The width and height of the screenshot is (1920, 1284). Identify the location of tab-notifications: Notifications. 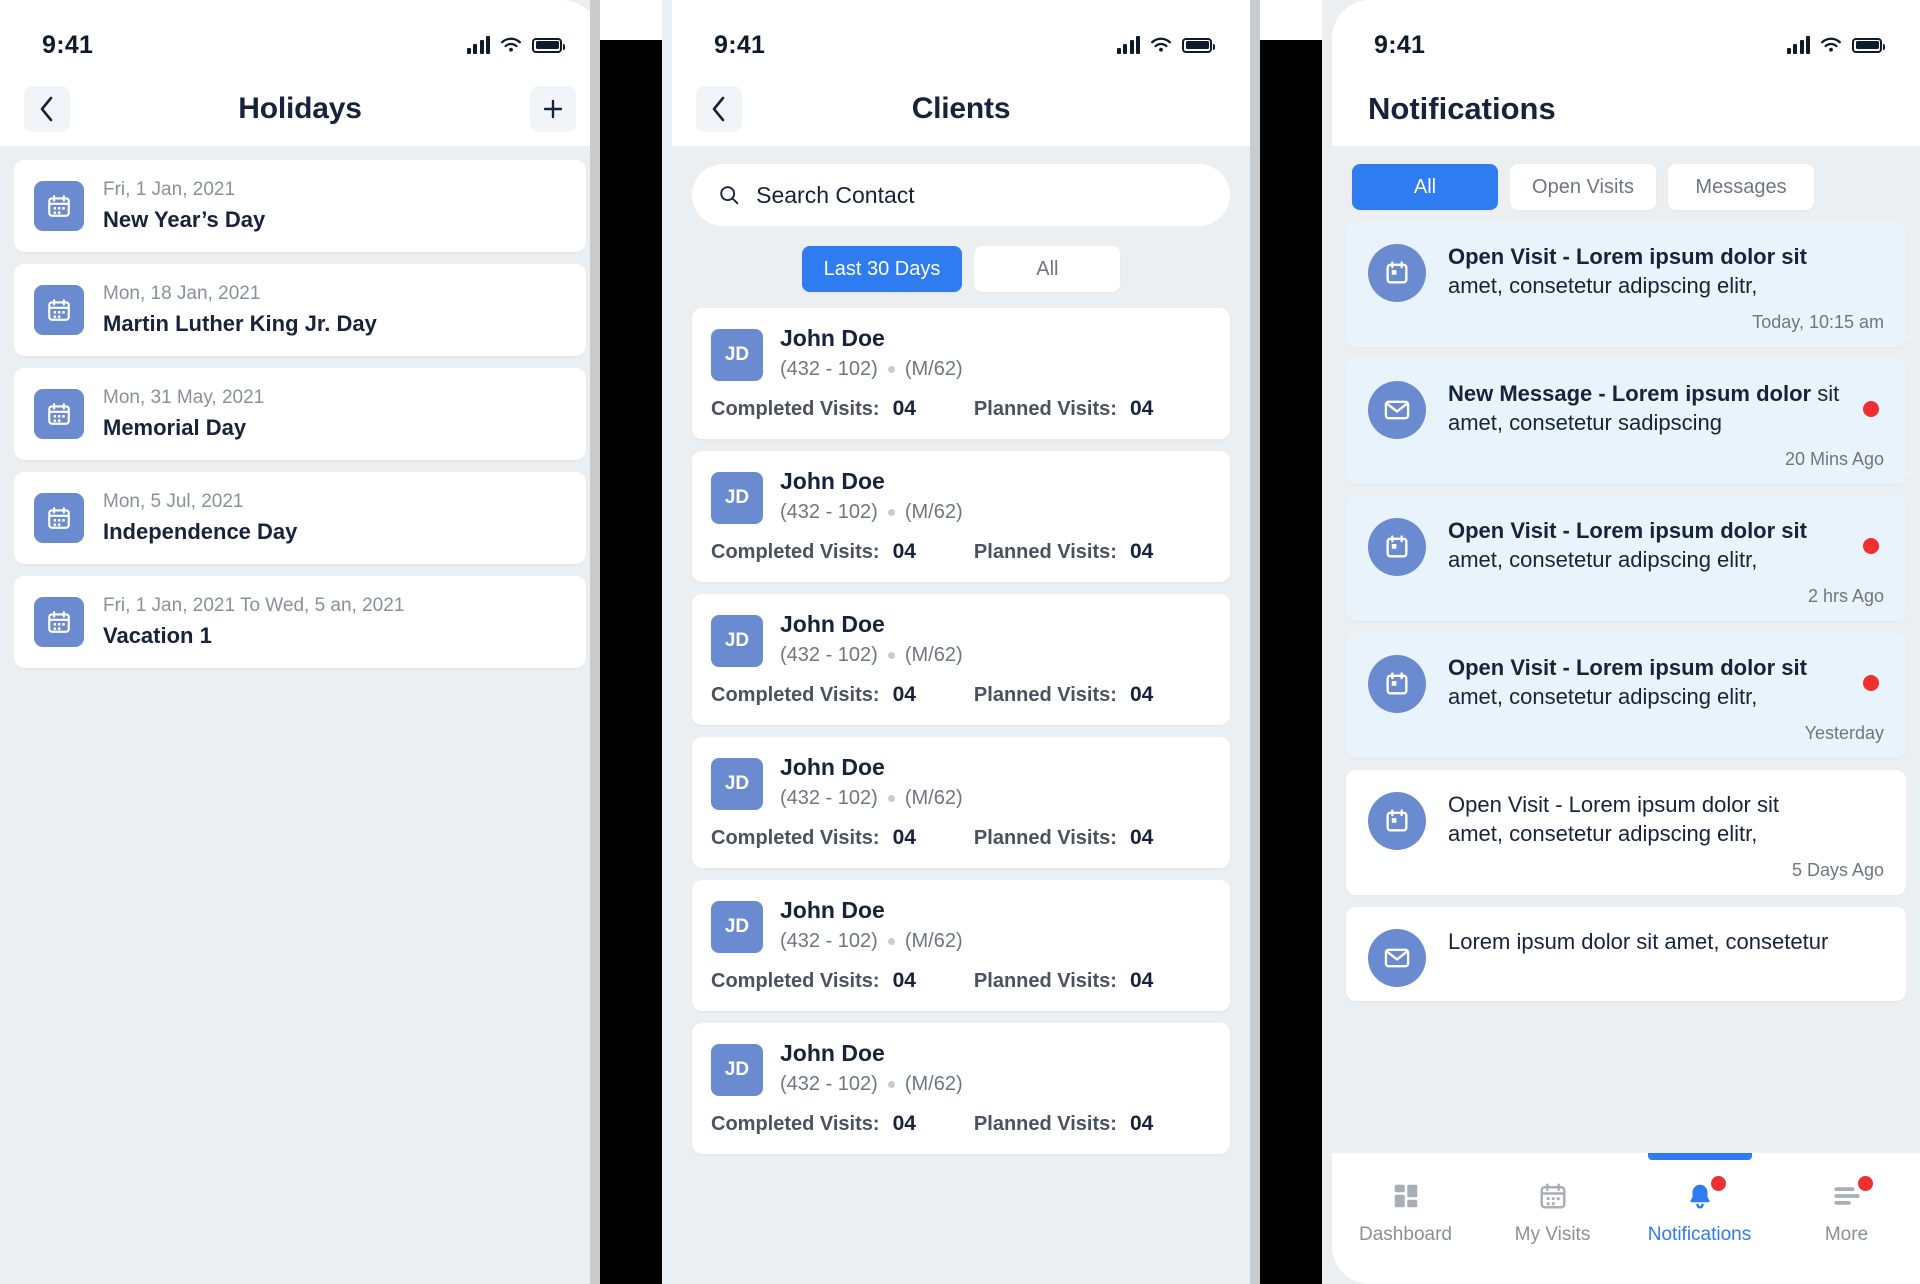
(1699, 1199).